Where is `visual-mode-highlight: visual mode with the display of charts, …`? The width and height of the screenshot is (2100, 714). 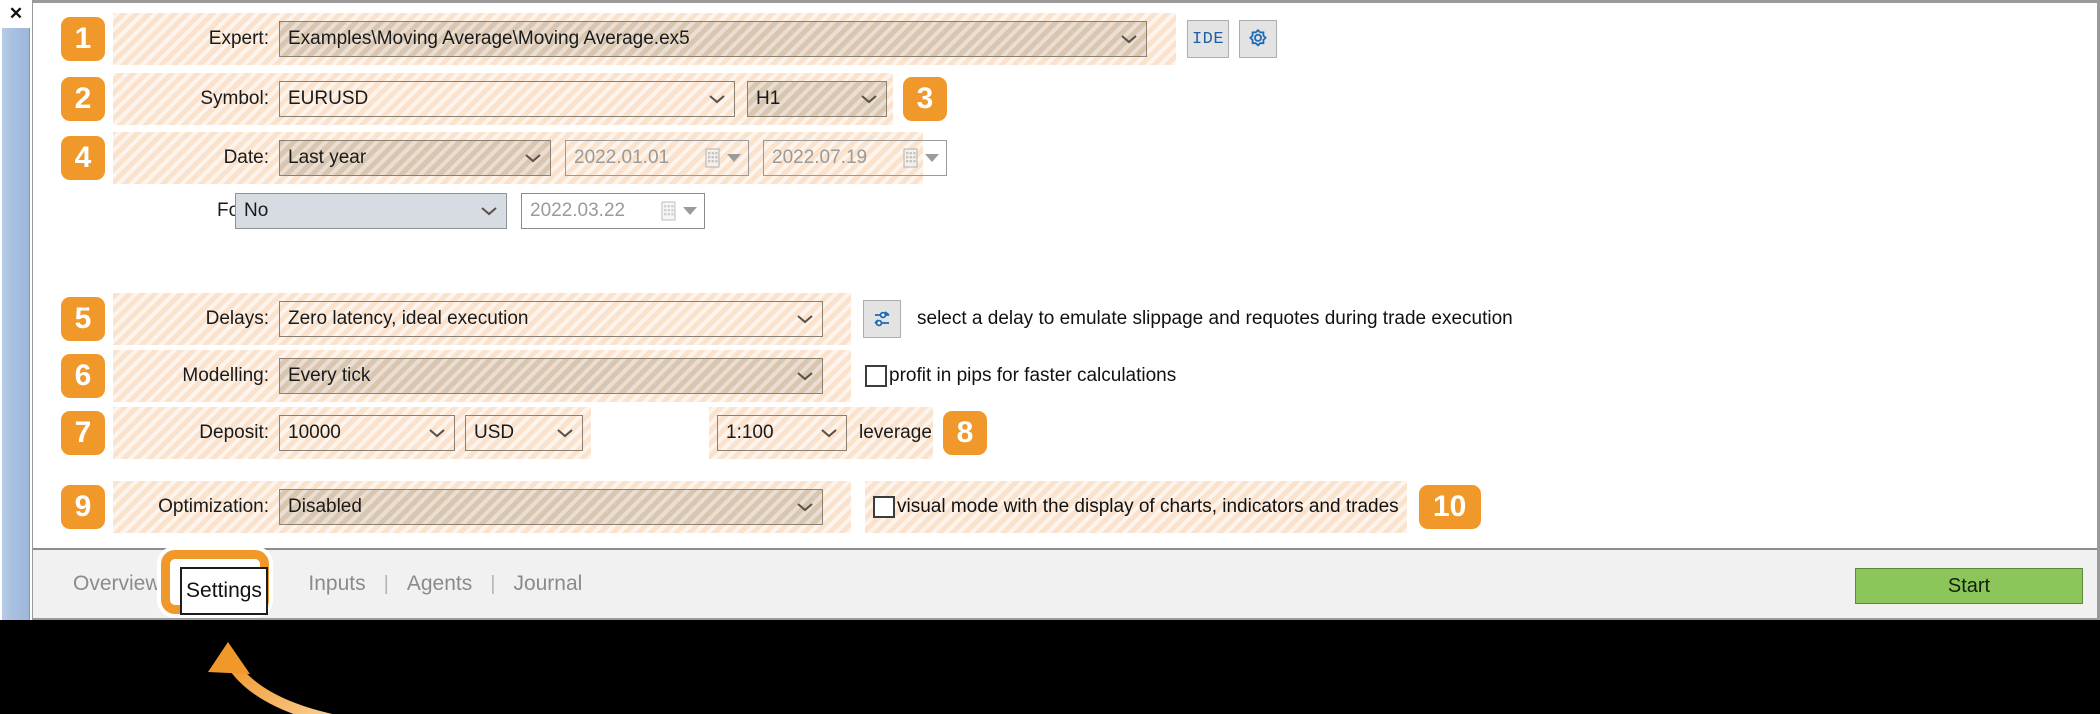
visual-mode-highlight: visual mode with the display of charts, … is located at coordinates (1136, 507).